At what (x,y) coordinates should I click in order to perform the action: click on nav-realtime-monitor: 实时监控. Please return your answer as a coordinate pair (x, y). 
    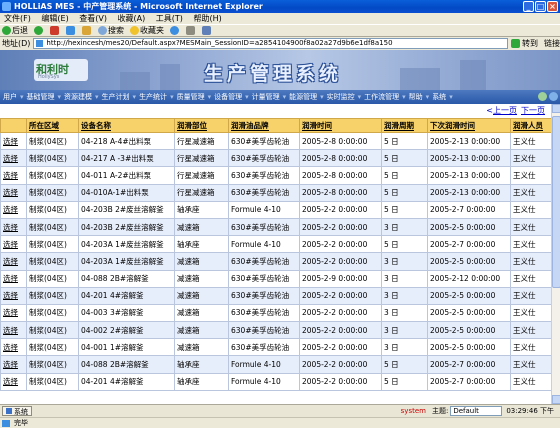
    Looking at the image, I should click on (341, 97).